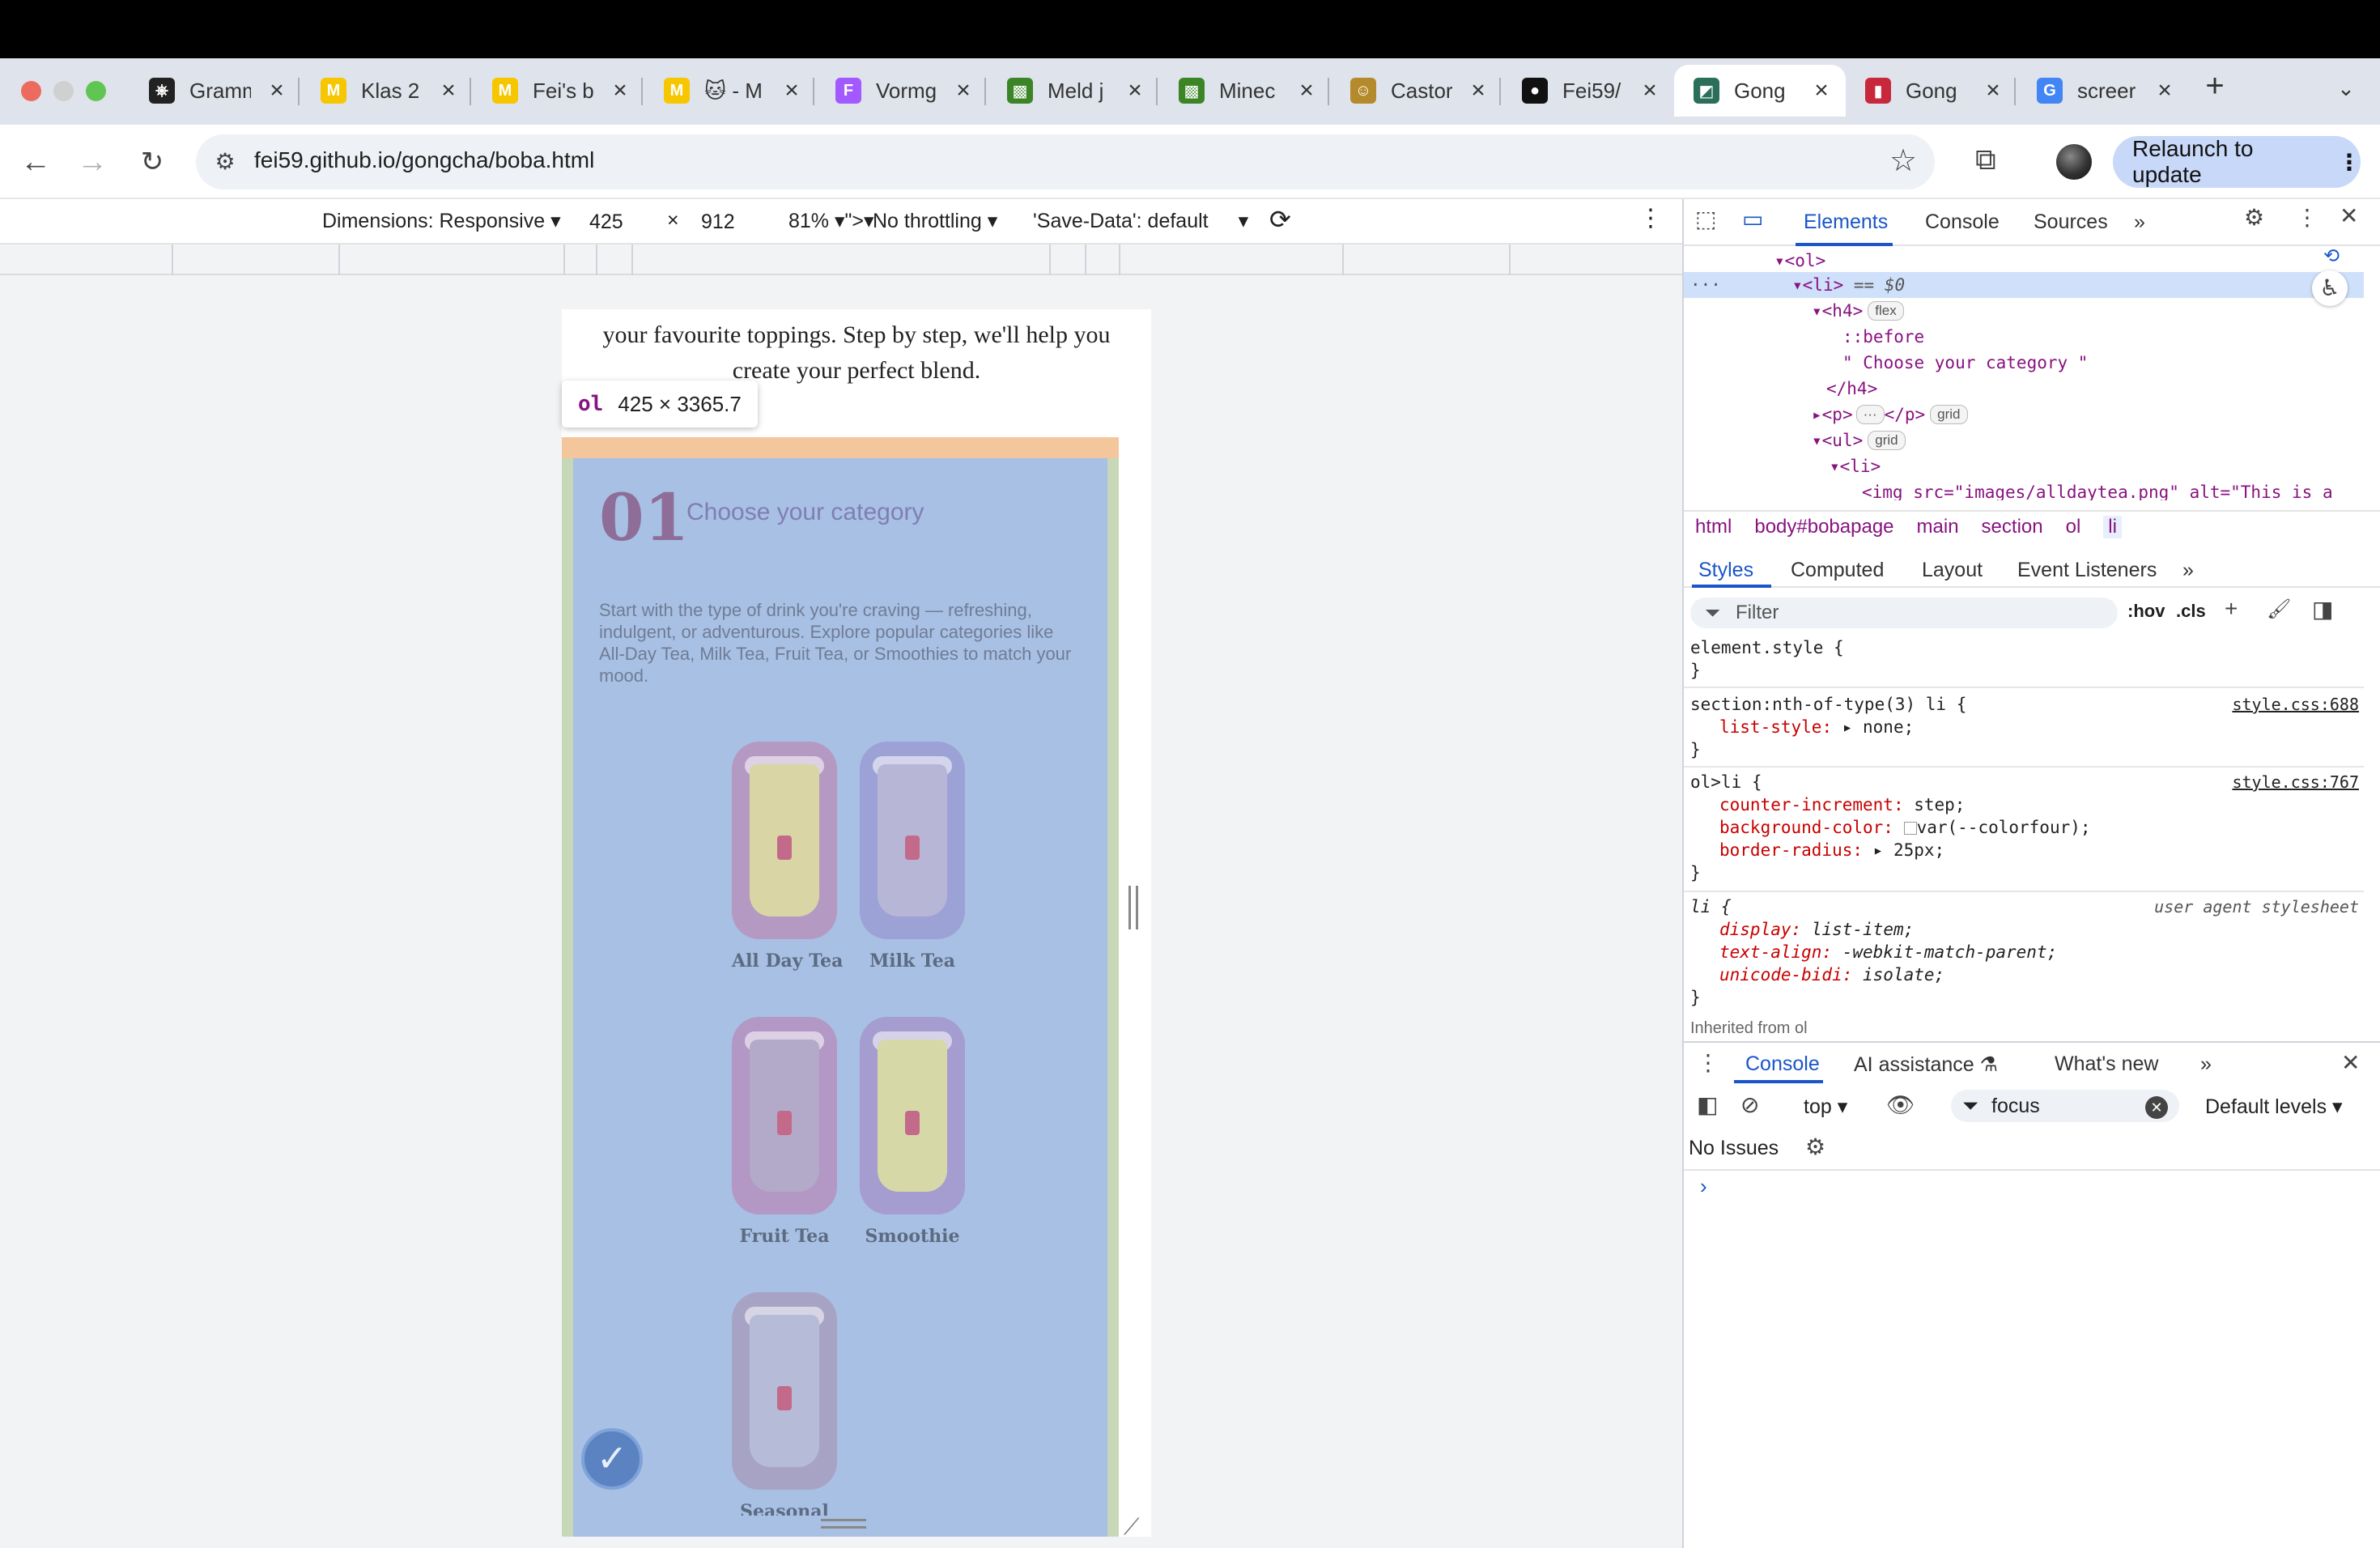 The image size is (2380, 1548). Describe the element at coordinates (1749, 1104) in the screenshot. I see `clear-console-icon: ⊘` at that location.